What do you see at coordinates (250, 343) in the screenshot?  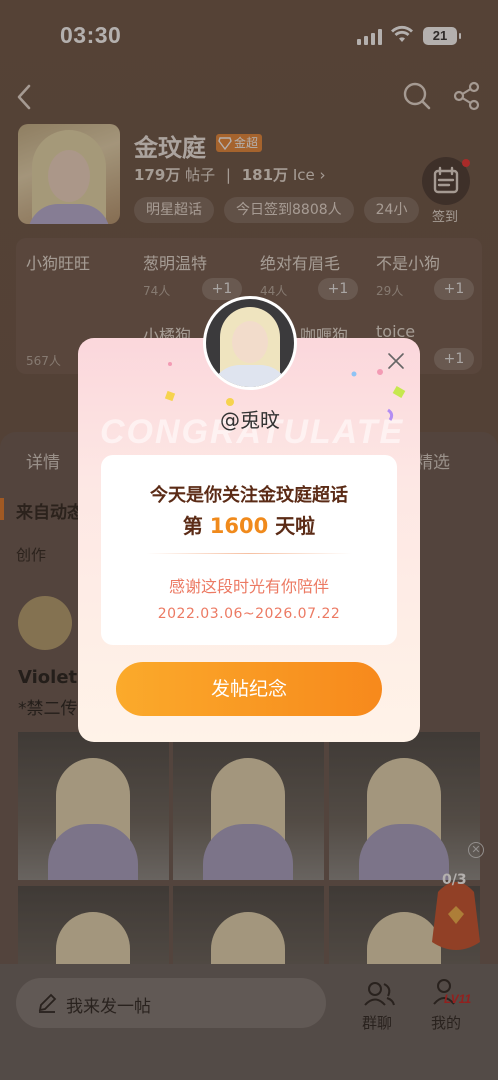 I see `user-avatar` at bounding box center [250, 343].